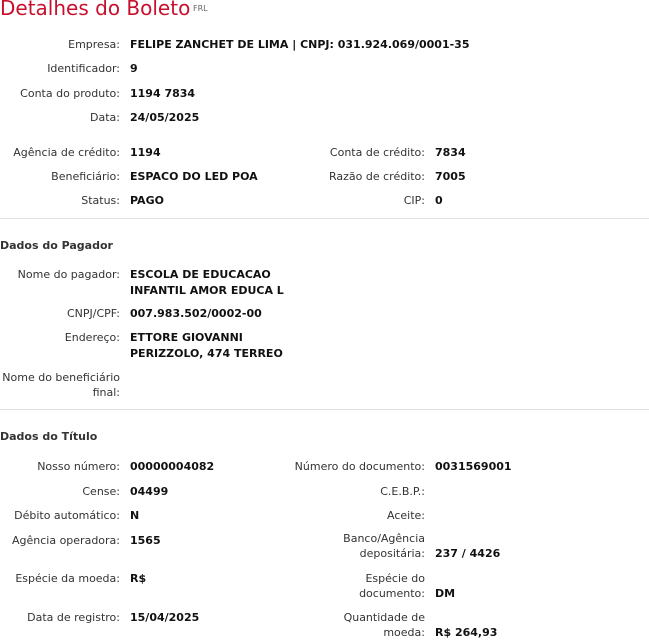 This screenshot has height=644, width=649. What do you see at coordinates (439, 200) in the screenshot?
I see `cip-value: 0` at bounding box center [439, 200].